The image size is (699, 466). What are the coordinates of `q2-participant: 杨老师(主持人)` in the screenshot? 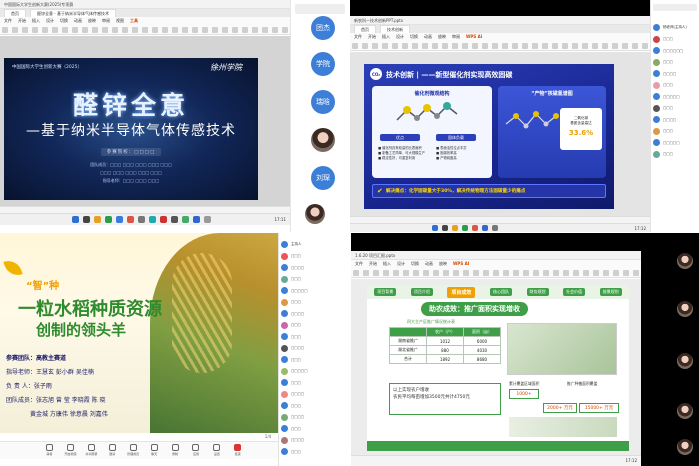 It's located at (675, 28).